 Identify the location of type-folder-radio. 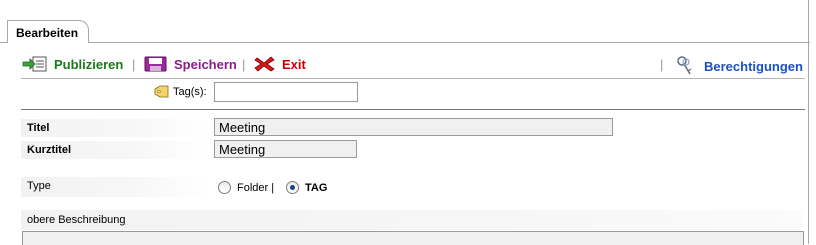
(224, 187).